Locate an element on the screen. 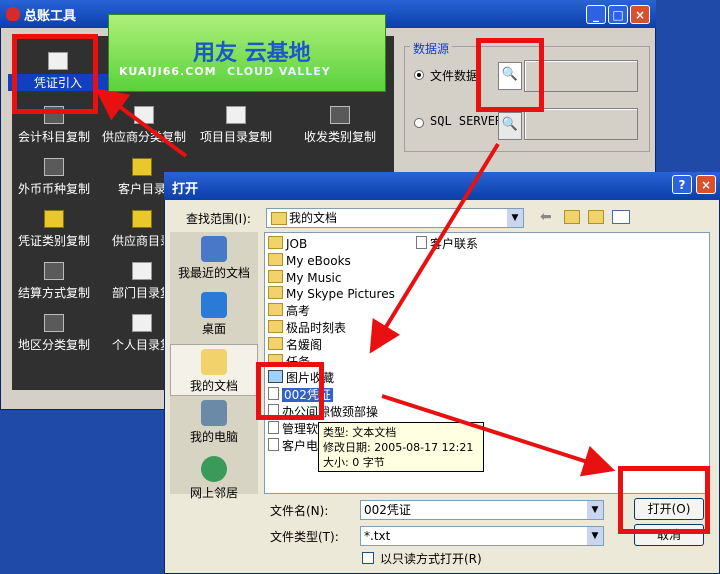 This screenshot has width=720, height=574. arrow-to-open-button is located at coordinates (498, 435).